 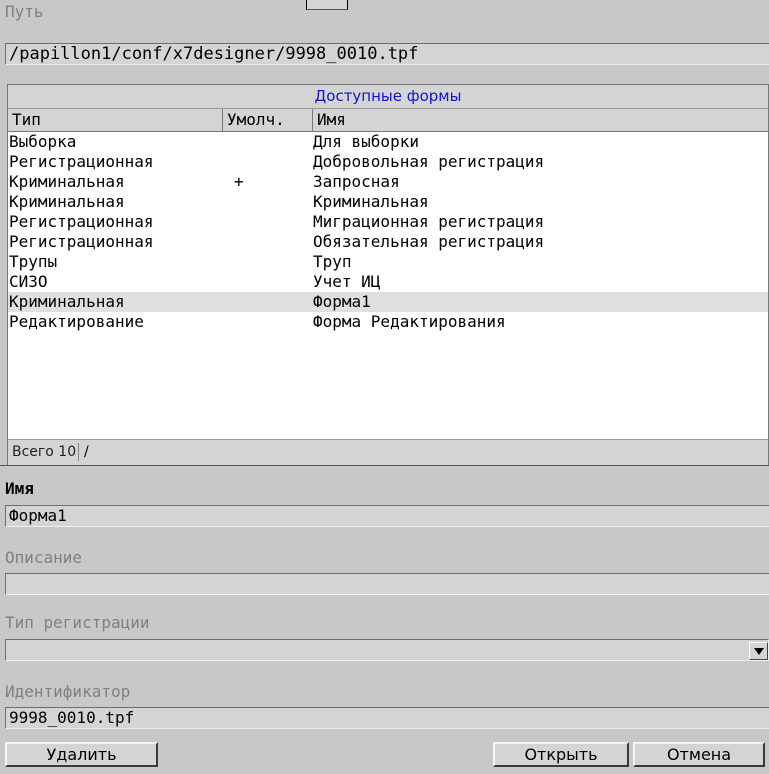 What do you see at coordinates (115, 120) in the screenshot?
I see `column-header-type: Тип` at bounding box center [115, 120].